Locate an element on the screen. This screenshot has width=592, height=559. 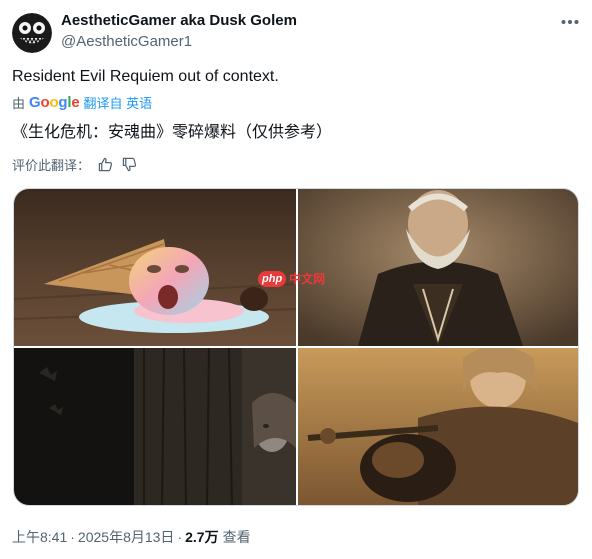
more-dots-icon is located at coordinates (570, 22).